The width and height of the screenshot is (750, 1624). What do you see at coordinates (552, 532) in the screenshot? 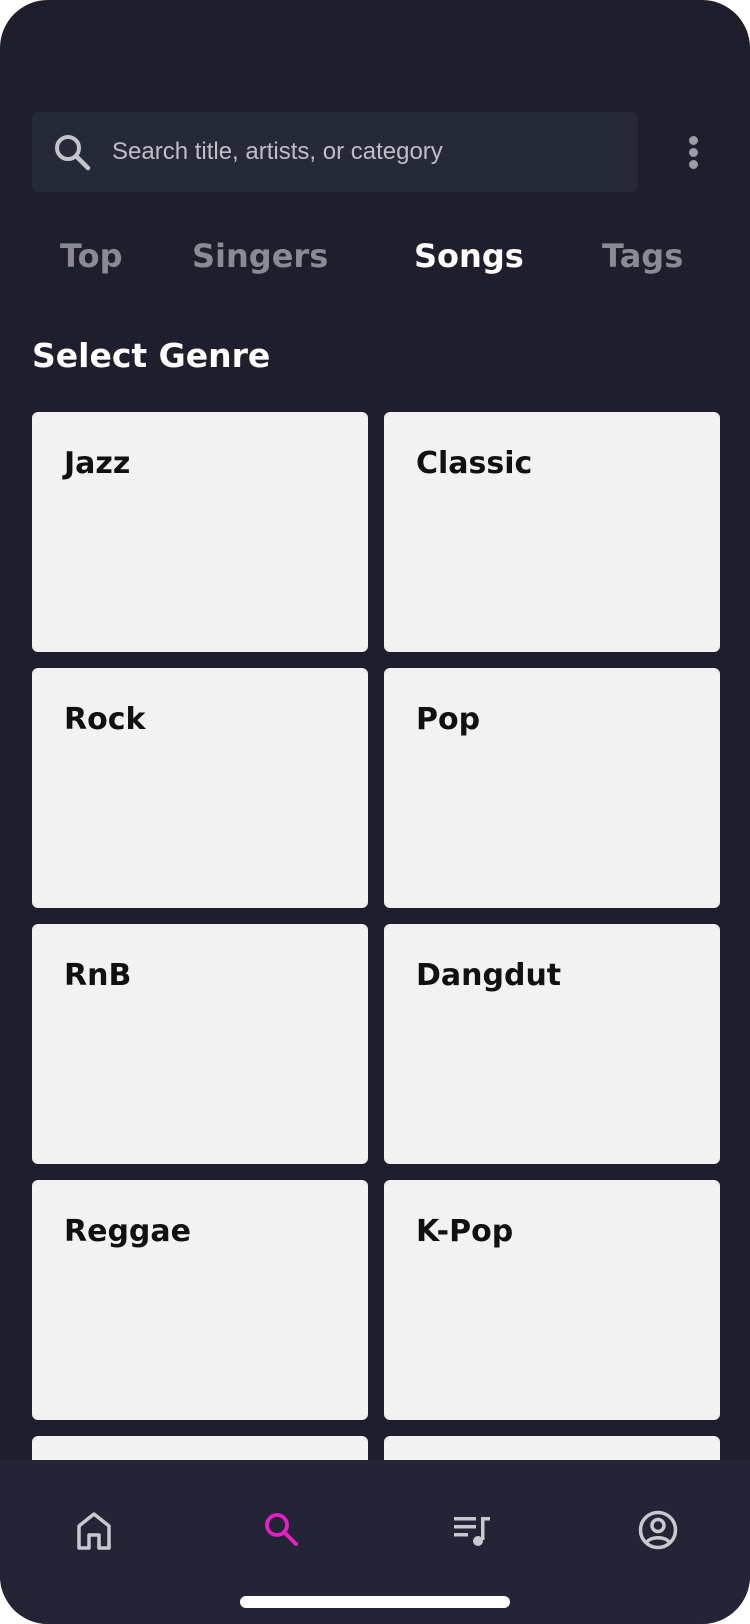
I see `genre-card-classic: Classic` at bounding box center [552, 532].